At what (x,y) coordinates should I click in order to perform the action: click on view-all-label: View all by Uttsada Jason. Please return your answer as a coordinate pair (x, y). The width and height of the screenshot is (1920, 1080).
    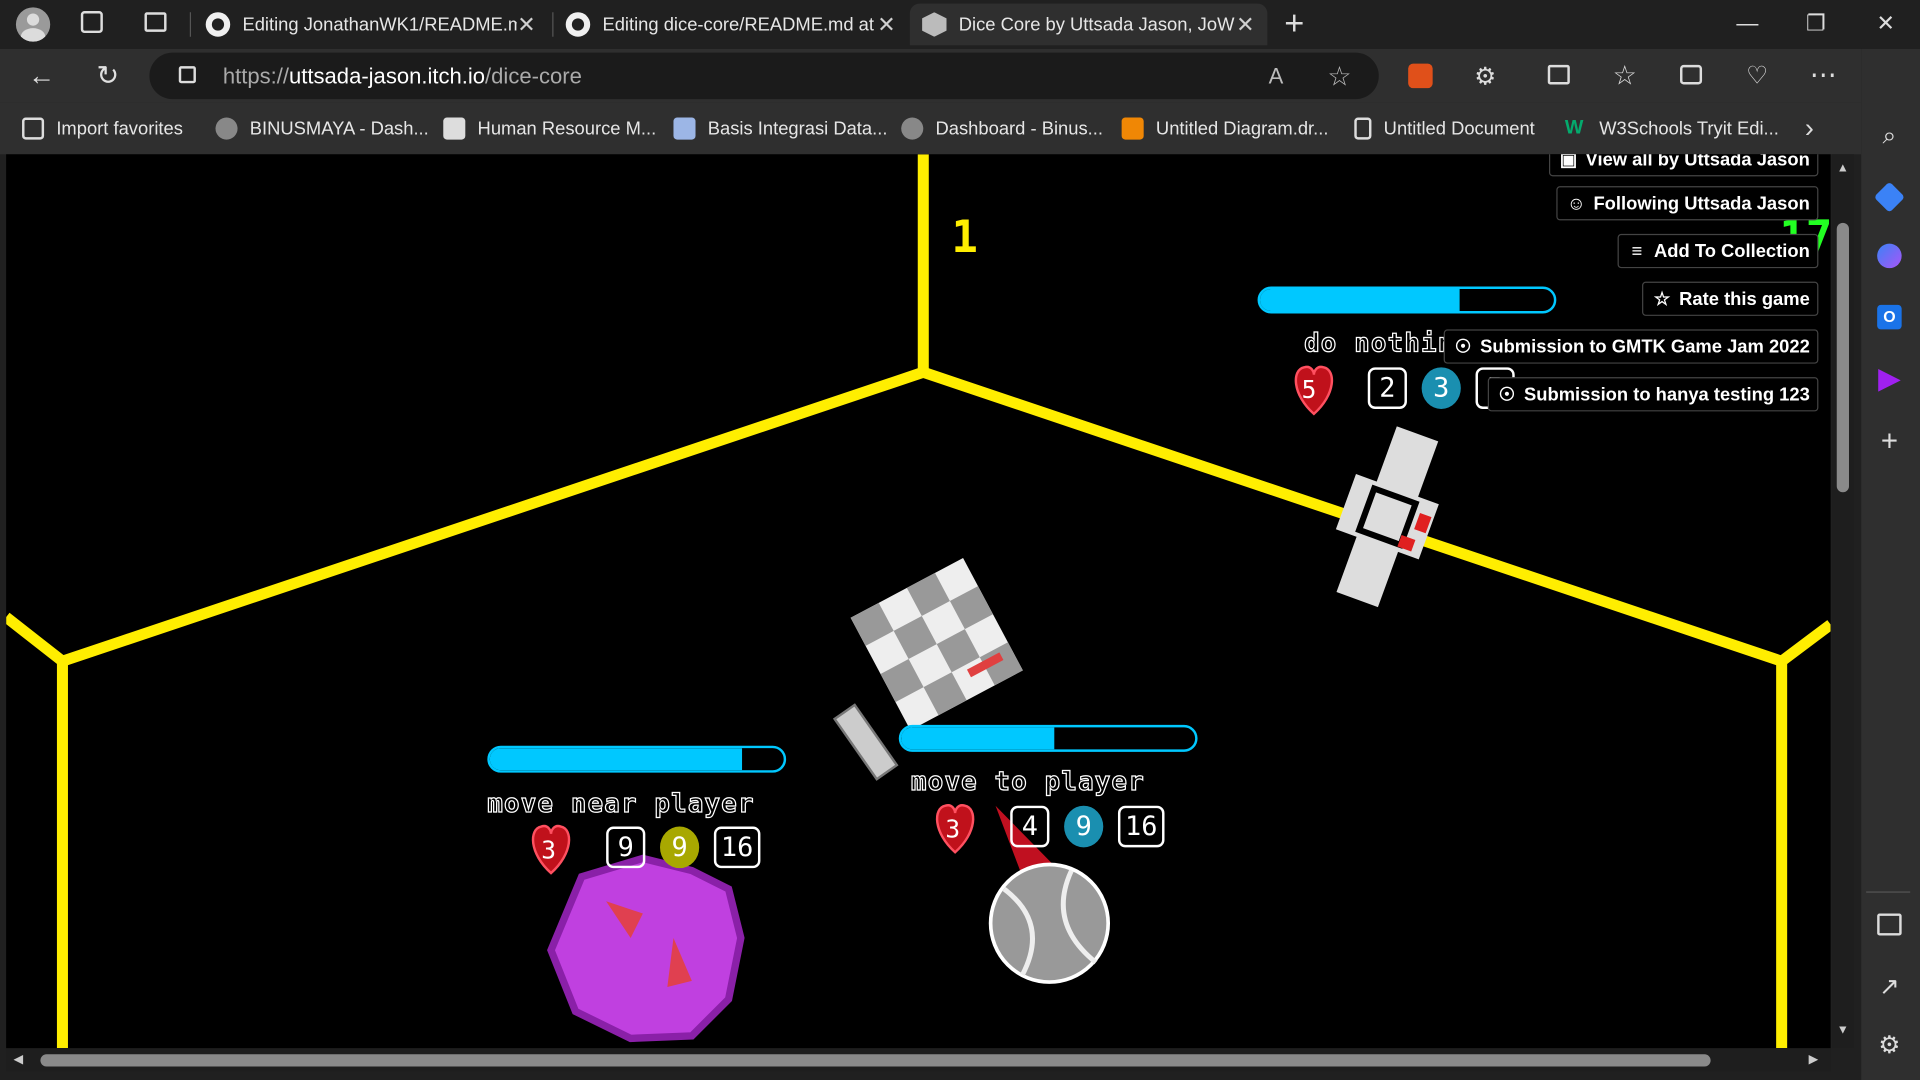
    Looking at the image, I should click on (1697, 162).